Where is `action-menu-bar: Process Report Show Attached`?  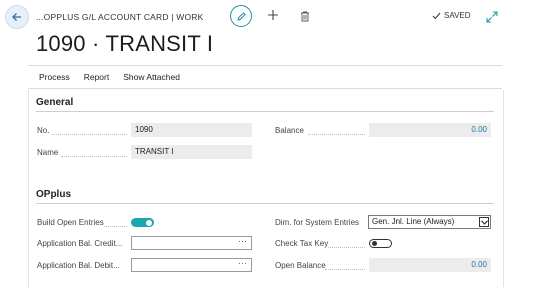
action-menu-bar: Process Report Show Attached is located at coordinates (265, 77).